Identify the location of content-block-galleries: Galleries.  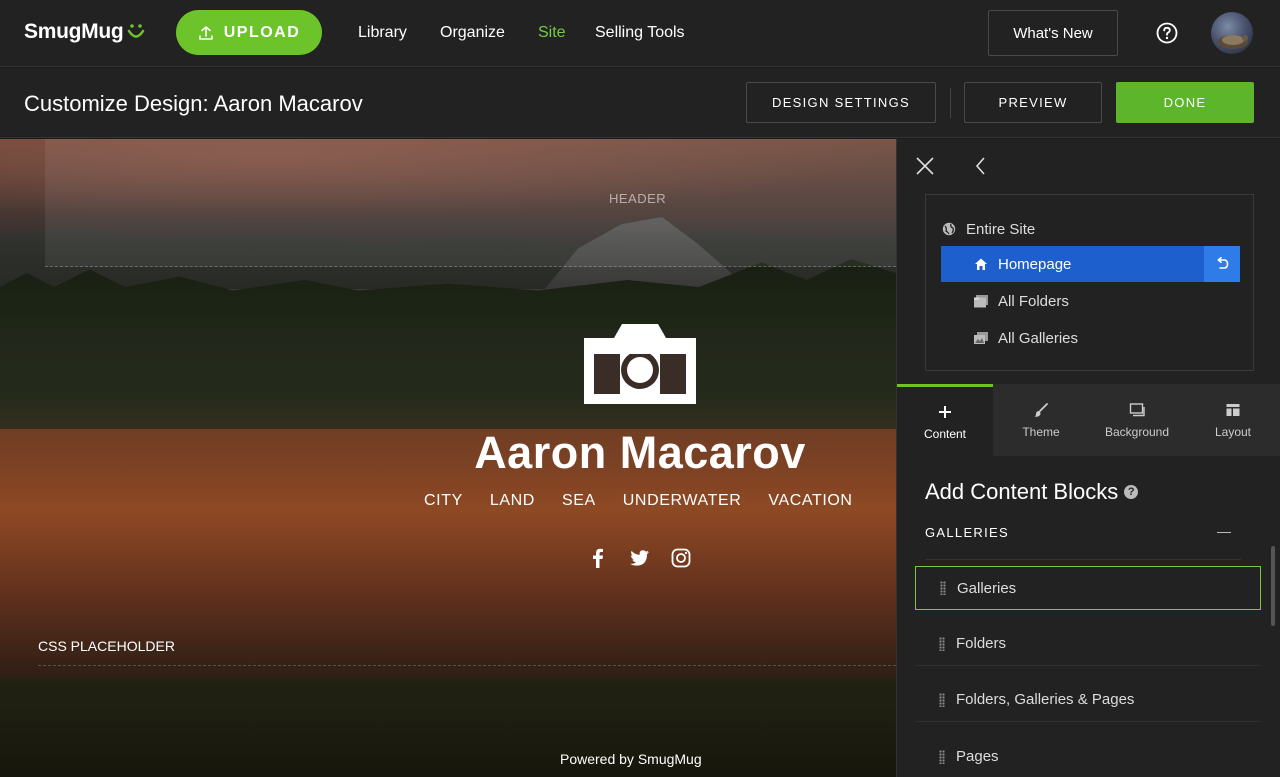
(1088, 588).